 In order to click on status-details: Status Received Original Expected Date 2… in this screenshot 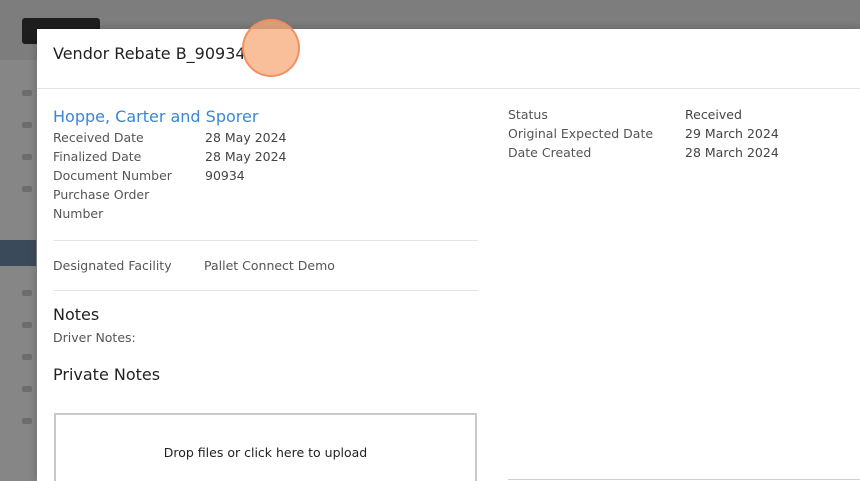, I will do `click(683, 133)`.